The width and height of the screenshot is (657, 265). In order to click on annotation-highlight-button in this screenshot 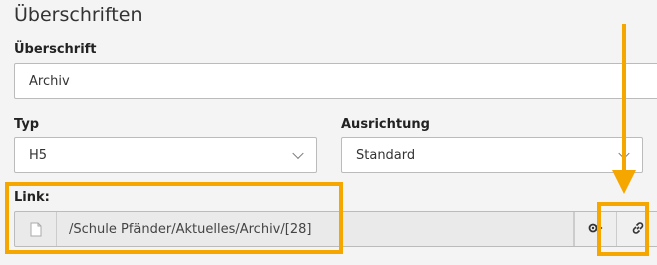, I will do `click(623, 229)`.